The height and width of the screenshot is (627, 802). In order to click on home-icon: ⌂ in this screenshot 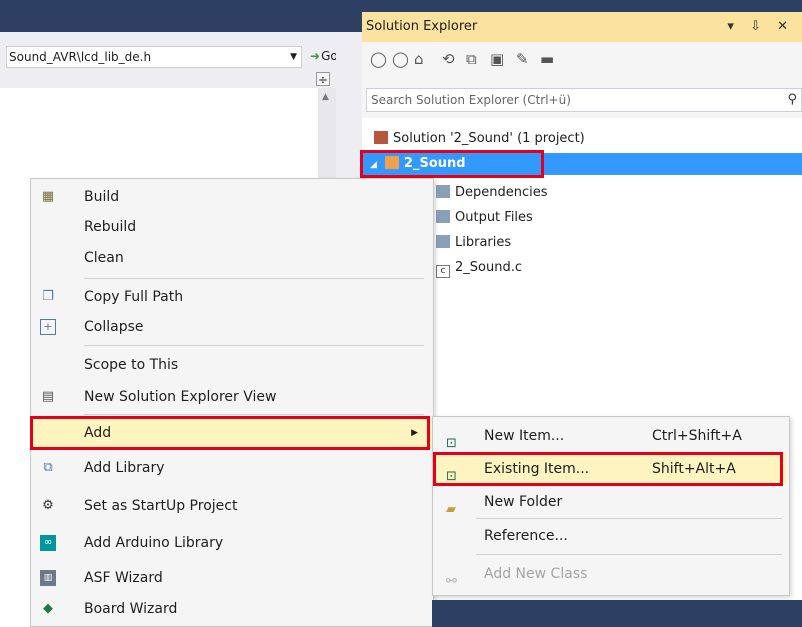, I will do `click(419, 59)`.